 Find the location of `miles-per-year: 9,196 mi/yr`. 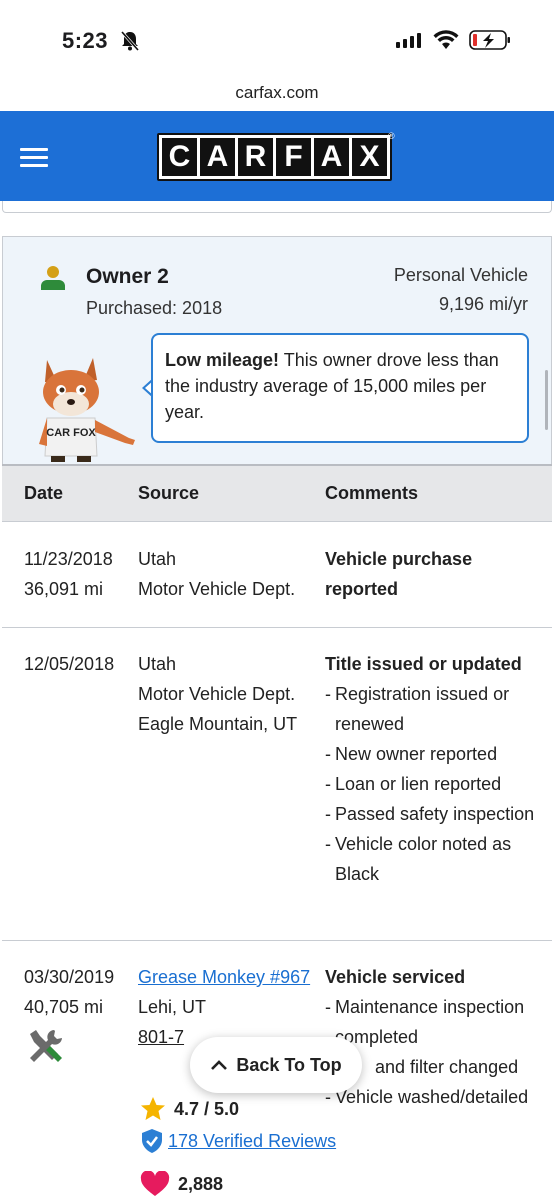

miles-per-year: 9,196 mi/yr is located at coordinates (483, 304).